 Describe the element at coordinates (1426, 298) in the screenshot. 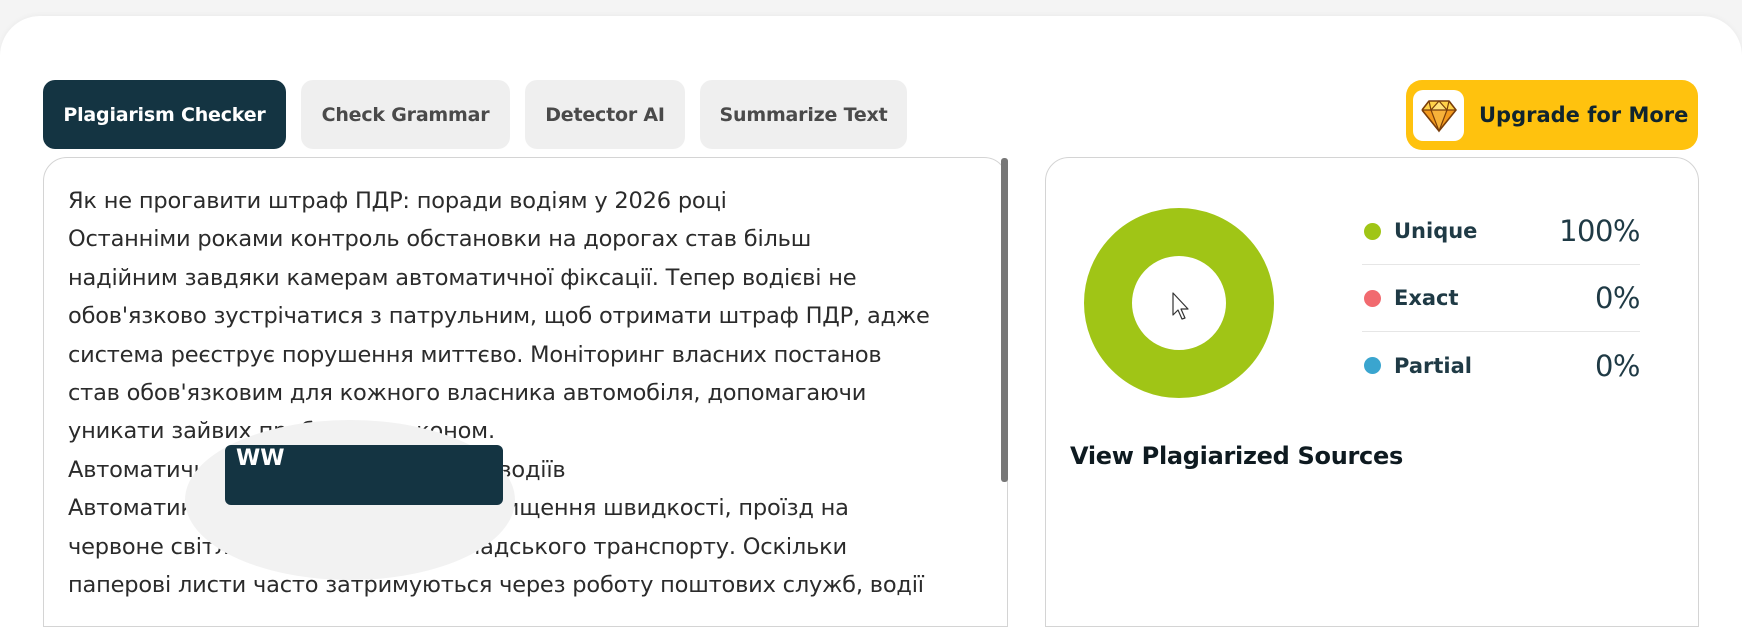

I see `legend-label: Exact` at that location.